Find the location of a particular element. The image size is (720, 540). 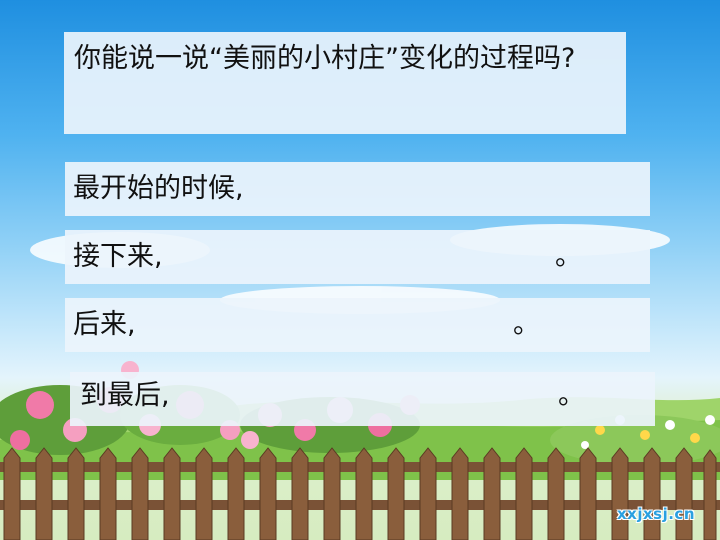

prompt-box-next: 接下来, 。 is located at coordinates (357, 257).